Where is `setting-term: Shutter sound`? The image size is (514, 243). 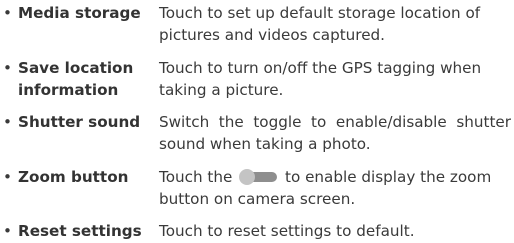 setting-term: Shutter sound is located at coordinates (79, 122).